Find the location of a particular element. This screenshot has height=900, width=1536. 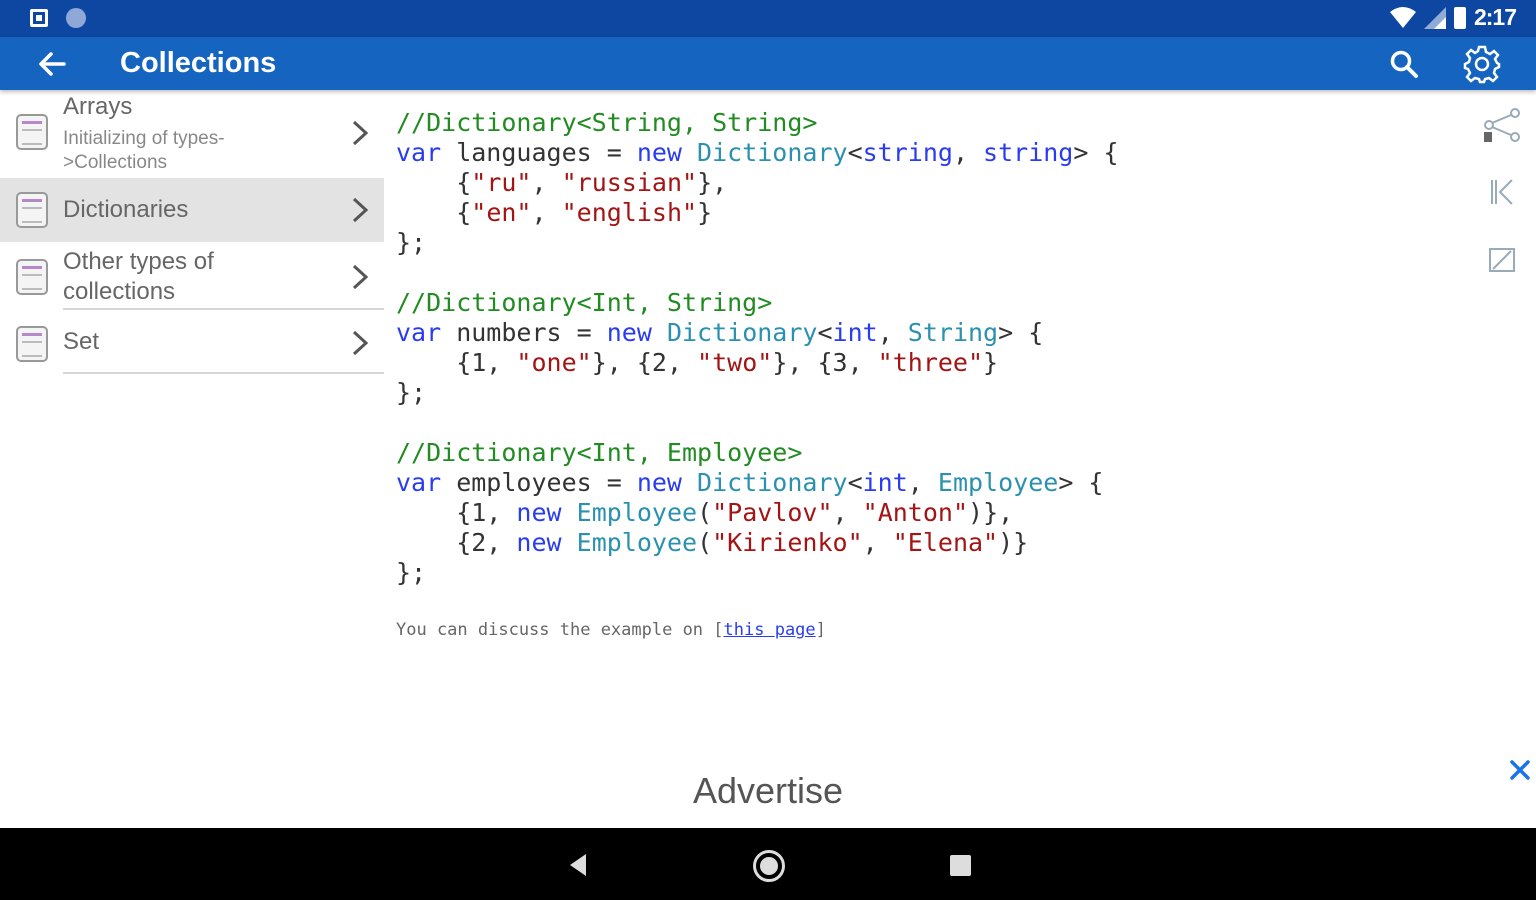

code-text: )}, is located at coordinates (991, 512).